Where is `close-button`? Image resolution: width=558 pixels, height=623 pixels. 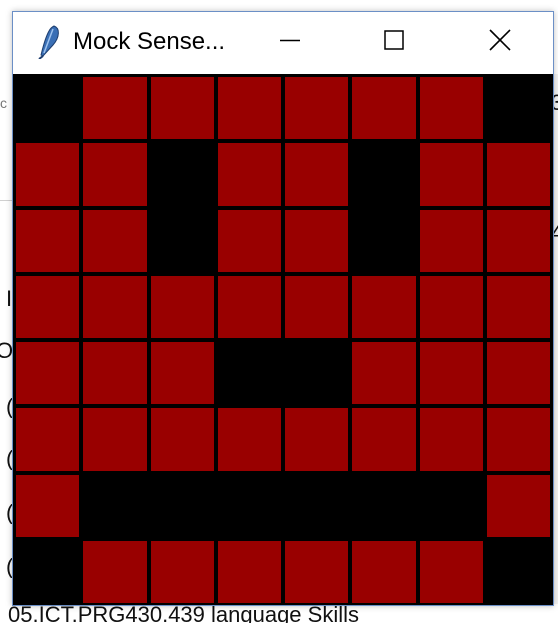 close-button is located at coordinates (500, 40).